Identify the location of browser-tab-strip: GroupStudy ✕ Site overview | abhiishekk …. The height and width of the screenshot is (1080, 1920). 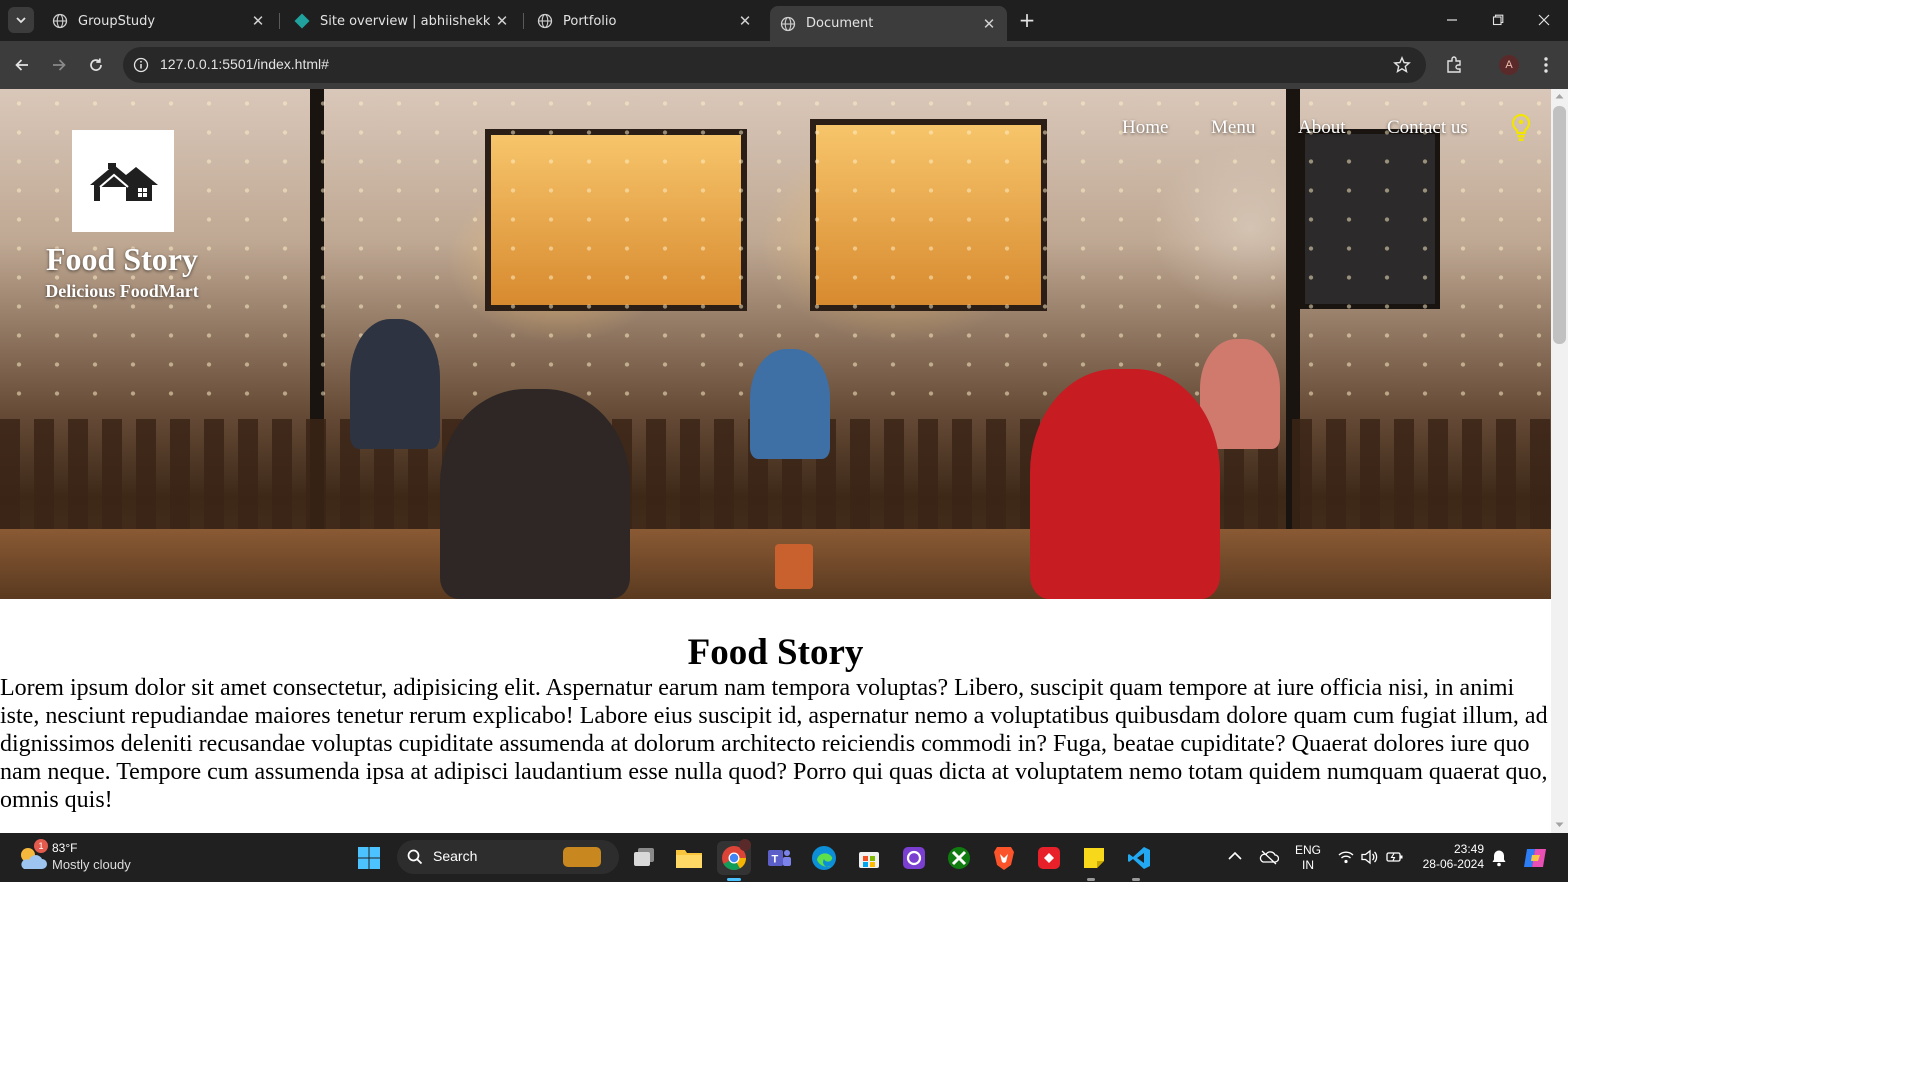
(784, 20).